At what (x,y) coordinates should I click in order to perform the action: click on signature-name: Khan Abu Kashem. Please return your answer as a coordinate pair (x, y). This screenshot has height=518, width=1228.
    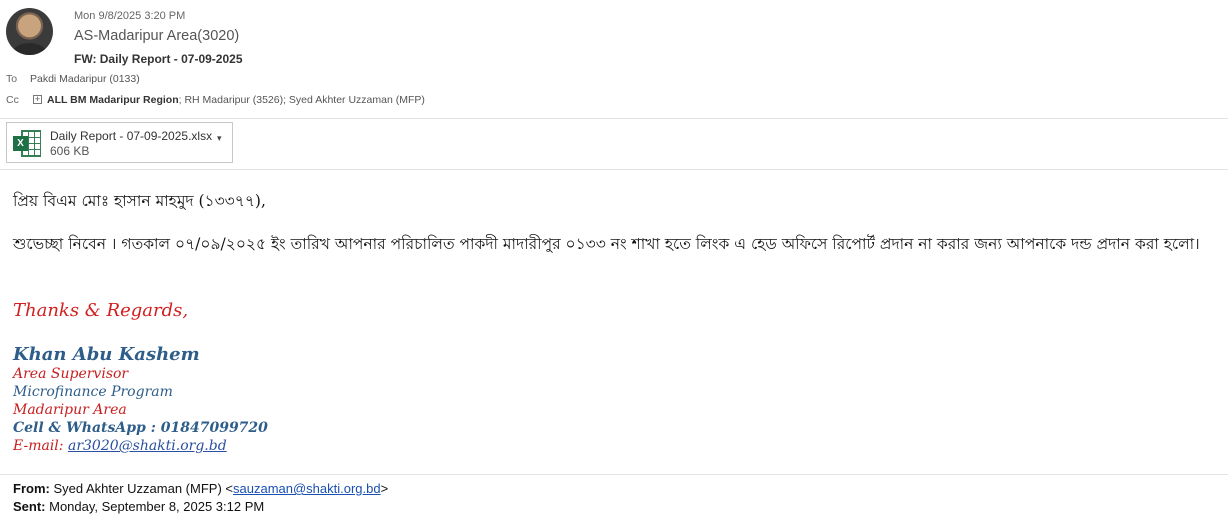
    Looking at the image, I should click on (106, 354).